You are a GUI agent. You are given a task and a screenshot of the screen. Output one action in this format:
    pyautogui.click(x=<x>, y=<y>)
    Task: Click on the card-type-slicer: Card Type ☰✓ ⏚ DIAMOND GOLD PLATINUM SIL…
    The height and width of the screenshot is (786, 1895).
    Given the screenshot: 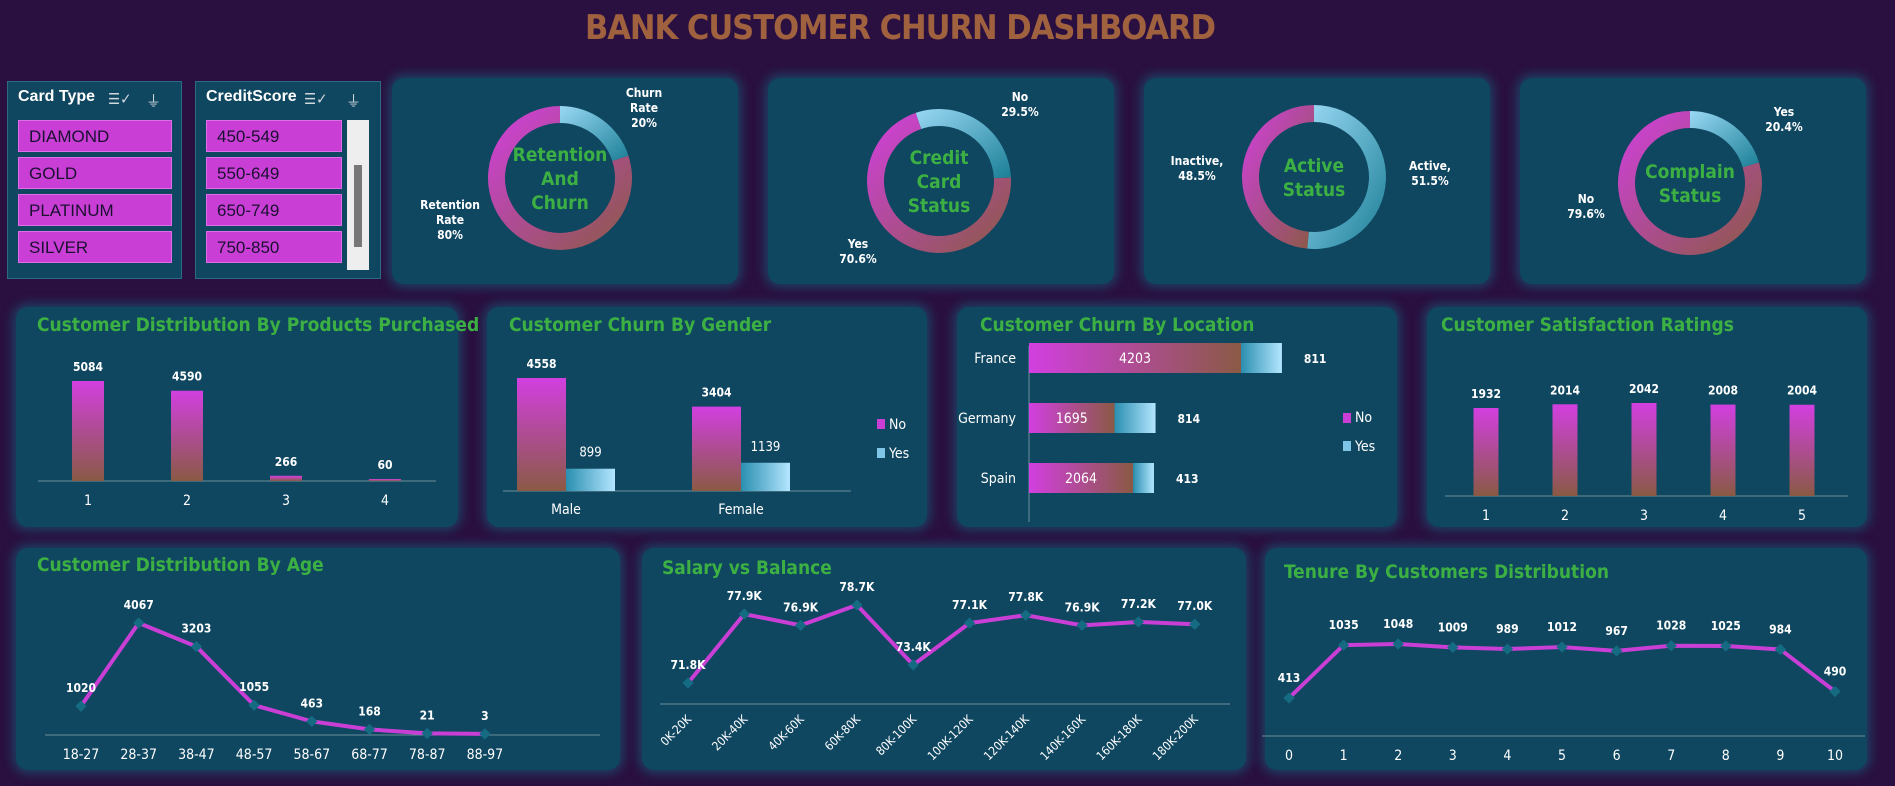 What is the action you would take?
    pyautogui.click(x=94, y=180)
    